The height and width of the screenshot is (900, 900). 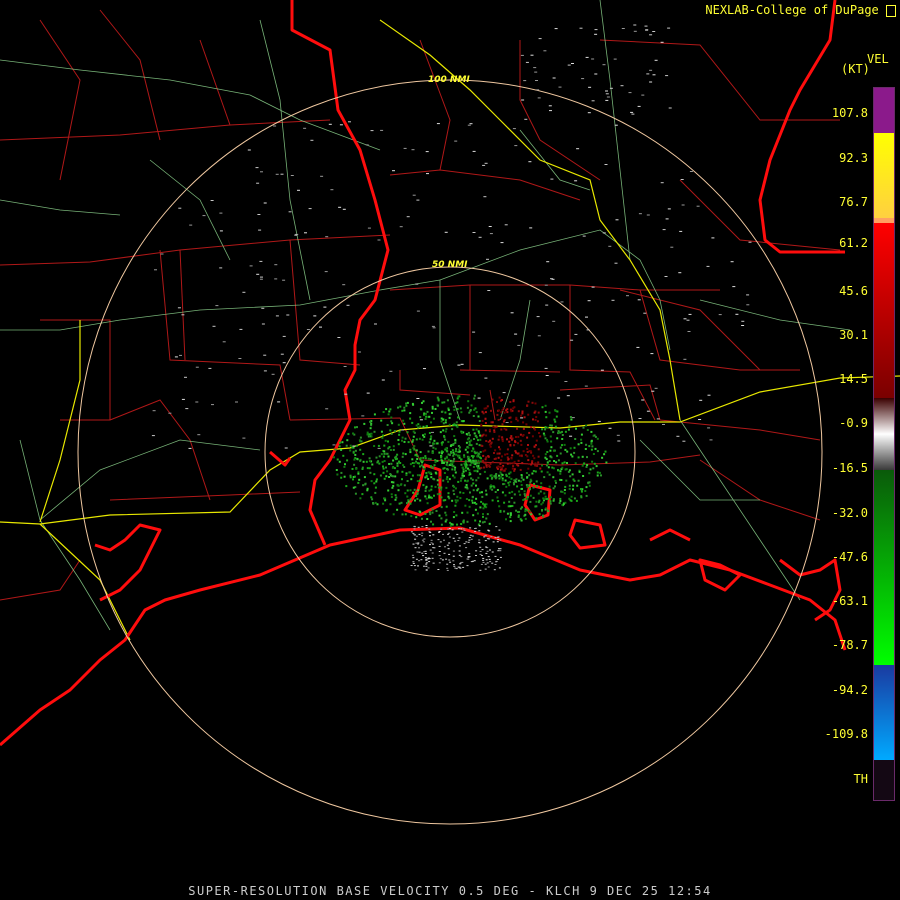 What do you see at coordinates (860, 779) in the screenshot?
I see `legend-tick: TH` at bounding box center [860, 779].